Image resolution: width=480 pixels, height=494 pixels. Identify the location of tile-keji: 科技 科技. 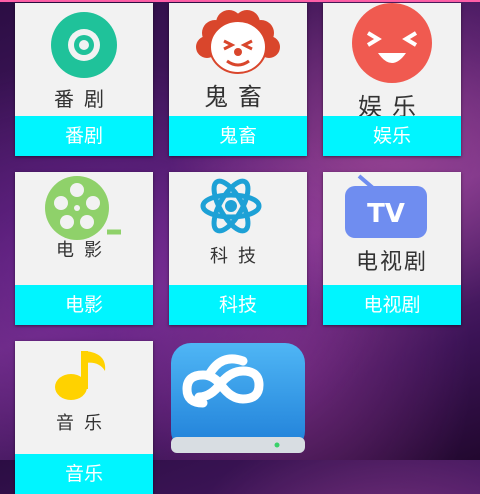
(238, 248).